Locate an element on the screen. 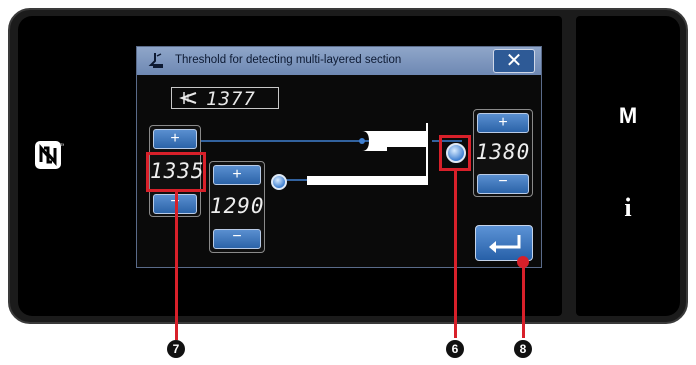 This screenshot has width=696, height=365. callout-dot-enter is located at coordinates (523, 262).